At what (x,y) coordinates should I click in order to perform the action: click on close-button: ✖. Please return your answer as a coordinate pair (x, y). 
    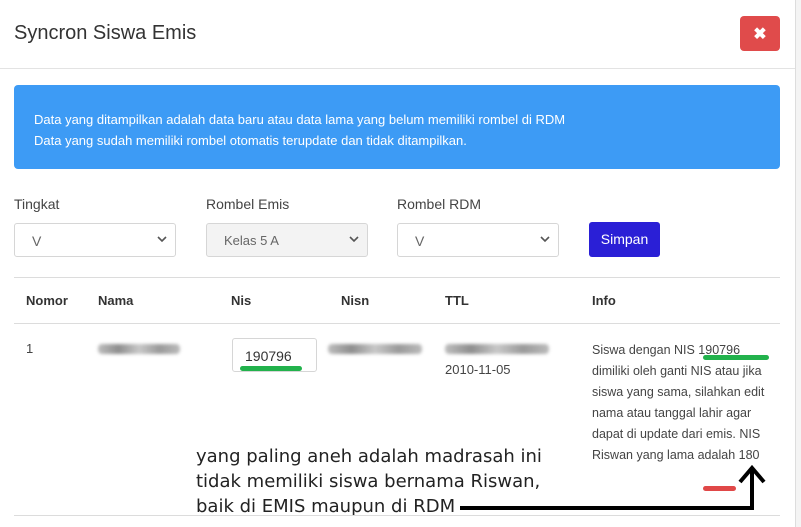
    Looking at the image, I should click on (760, 33).